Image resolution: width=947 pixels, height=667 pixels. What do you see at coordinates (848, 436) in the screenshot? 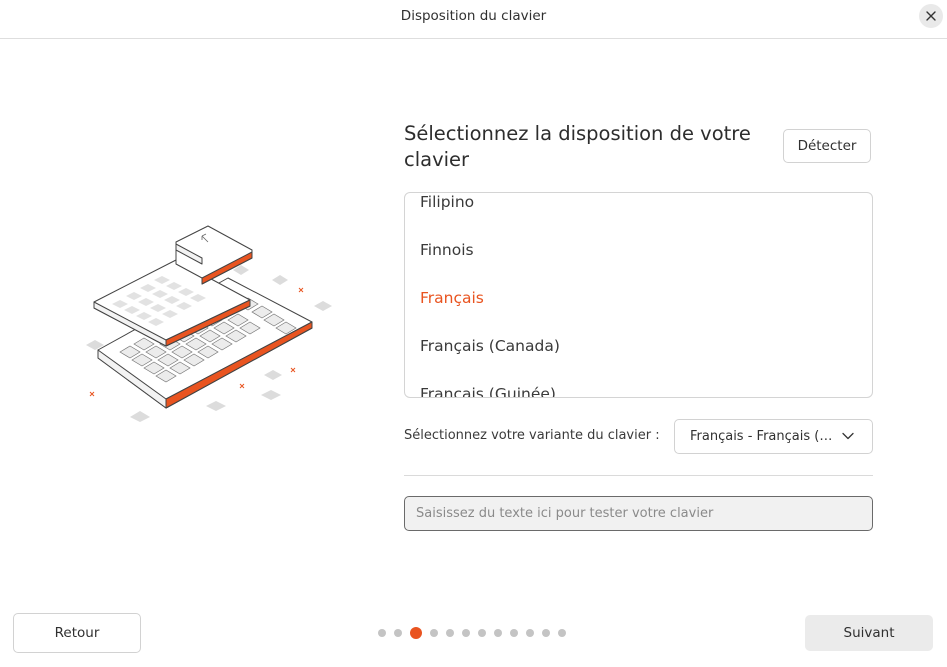
I see `chevron-down-icon` at bounding box center [848, 436].